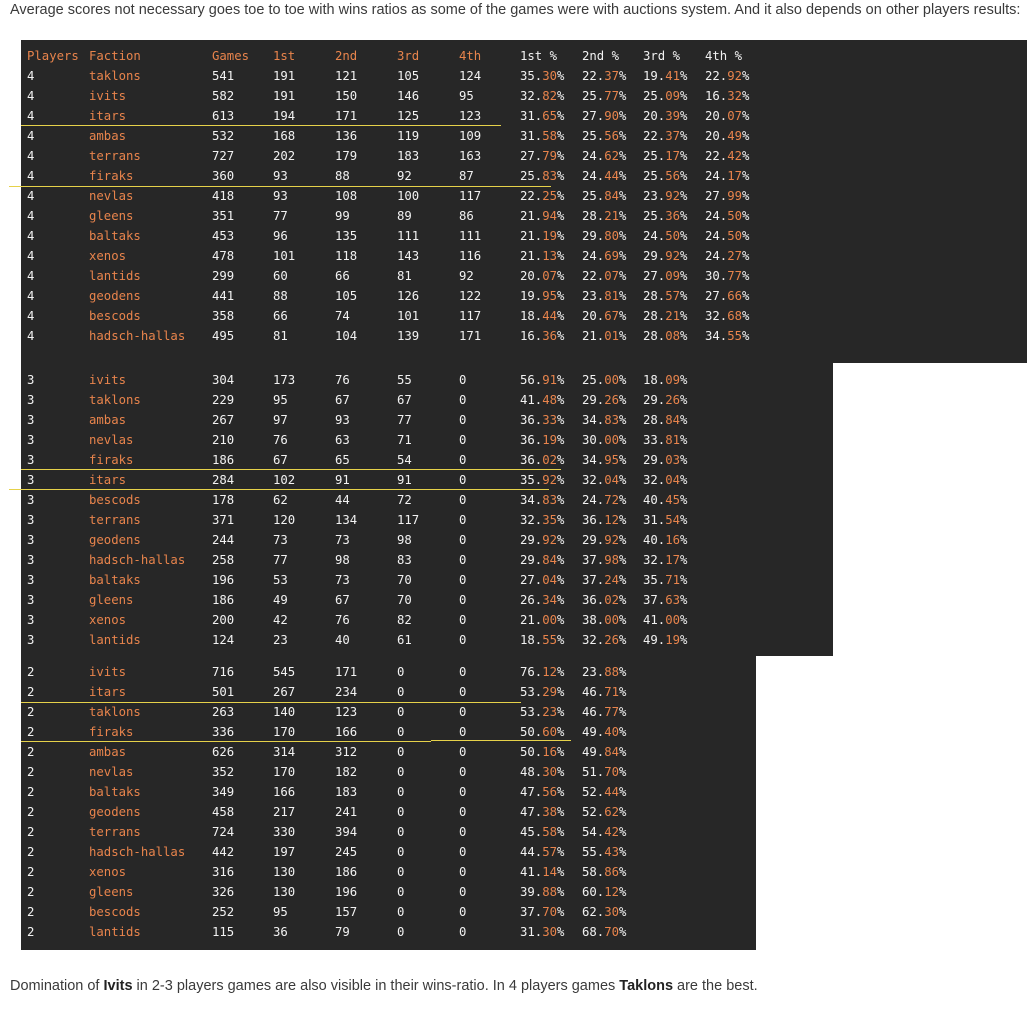 This screenshot has height=1017, width=1027. What do you see at coordinates (346, 136) in the screenshot?
I see `cell-second: 136` at bounding box center [346, 136].